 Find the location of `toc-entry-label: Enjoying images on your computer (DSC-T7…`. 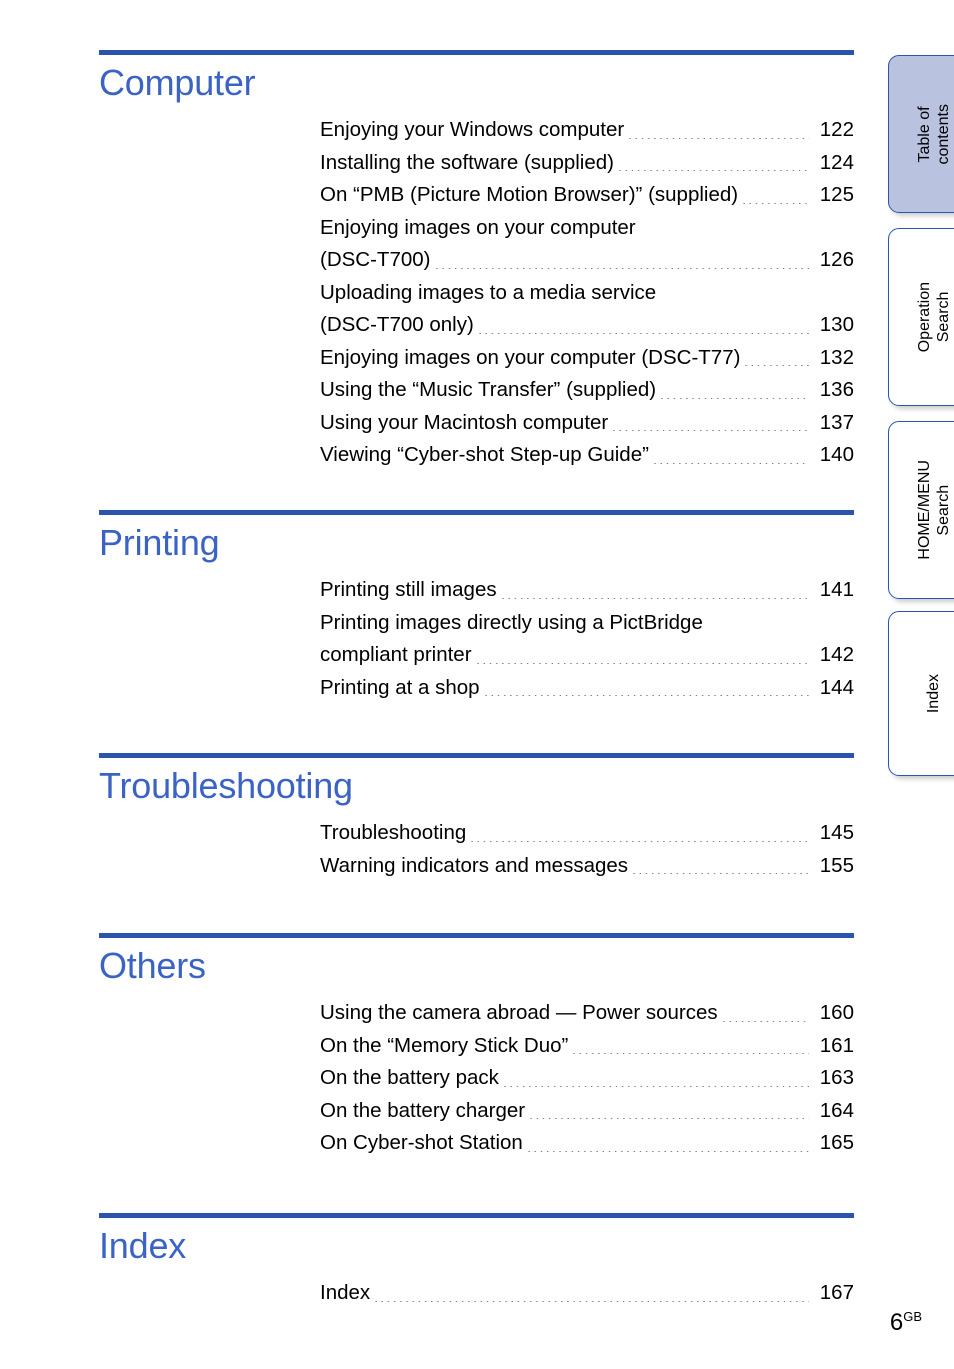

toc-entry-label: Enjoying images on your computer (DSC-T7… is located at coordinates (530, 357).